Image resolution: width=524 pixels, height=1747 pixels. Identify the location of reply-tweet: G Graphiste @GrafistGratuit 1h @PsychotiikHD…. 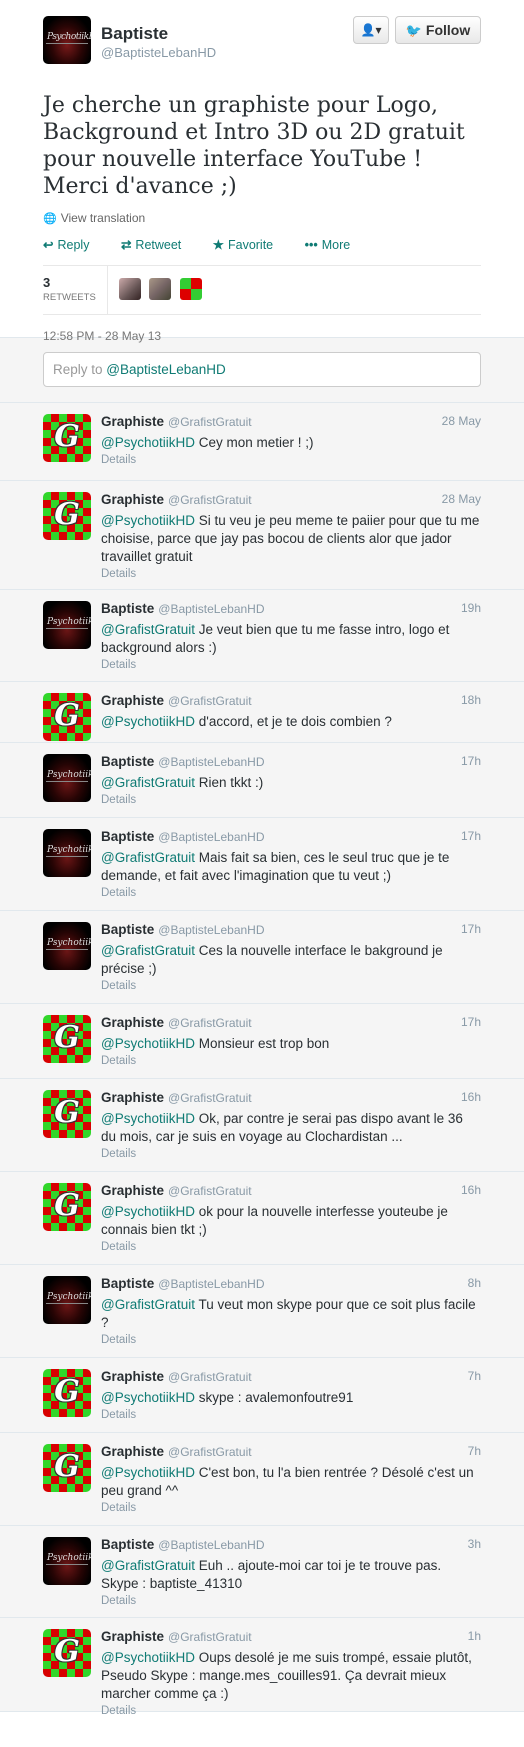
(262, 1667).